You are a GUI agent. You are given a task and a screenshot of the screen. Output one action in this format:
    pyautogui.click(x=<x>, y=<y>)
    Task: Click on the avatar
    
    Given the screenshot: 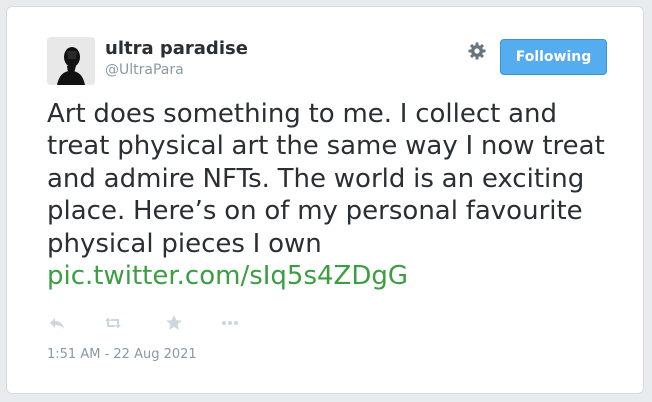 What is the action you would take?
    pyautogui.click(x=71, y=61)
    